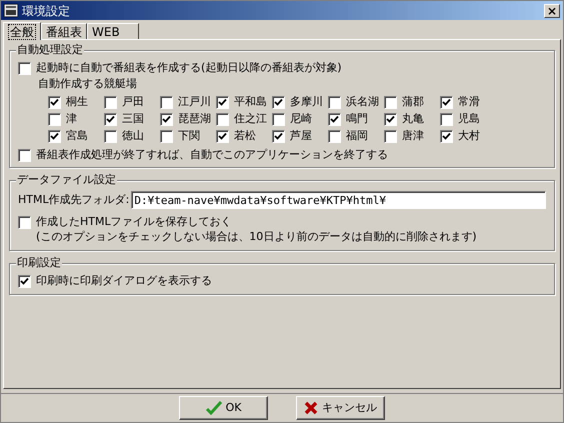  I want to click on check-icon, so click(214, 408).